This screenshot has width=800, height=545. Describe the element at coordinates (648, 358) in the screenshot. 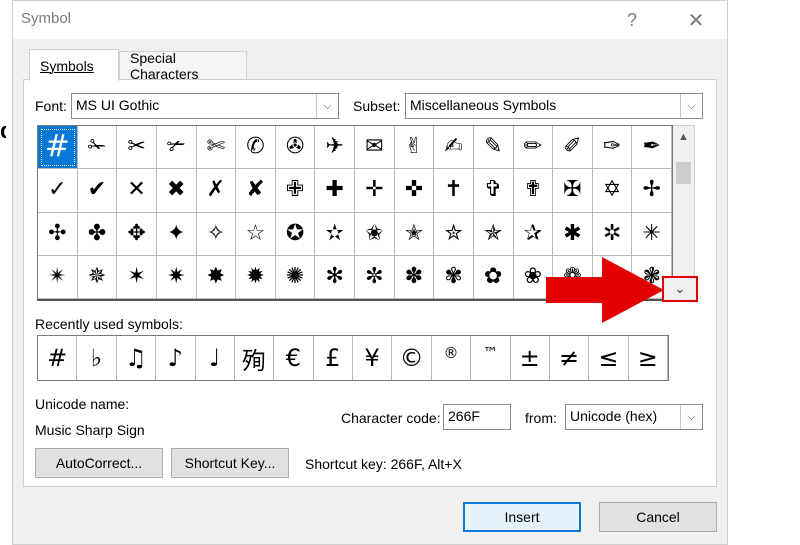

I see `recent-symbol-cell: ≥` at that location.